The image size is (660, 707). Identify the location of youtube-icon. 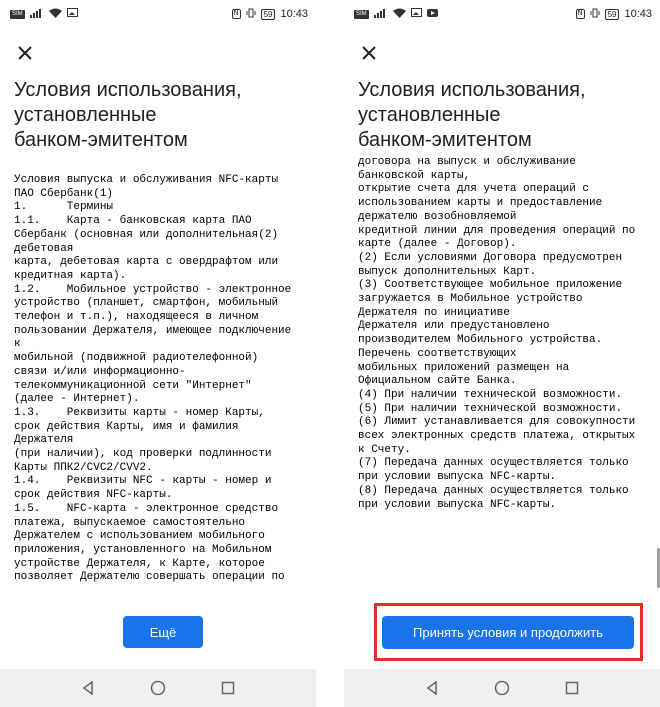
(432, 14).